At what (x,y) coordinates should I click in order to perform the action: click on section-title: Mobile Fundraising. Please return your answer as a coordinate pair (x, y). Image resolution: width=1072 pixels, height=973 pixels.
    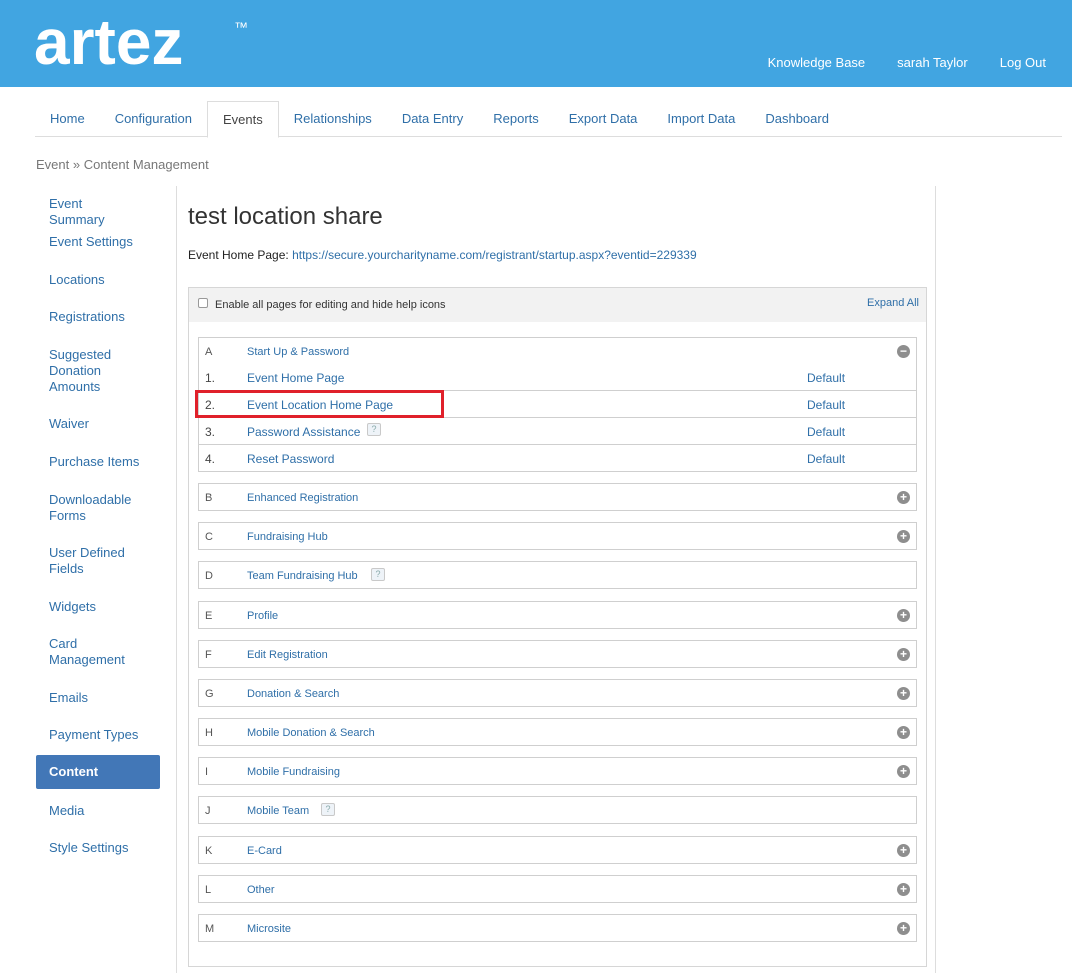
    Looking at the image, I should click on (293, 772).